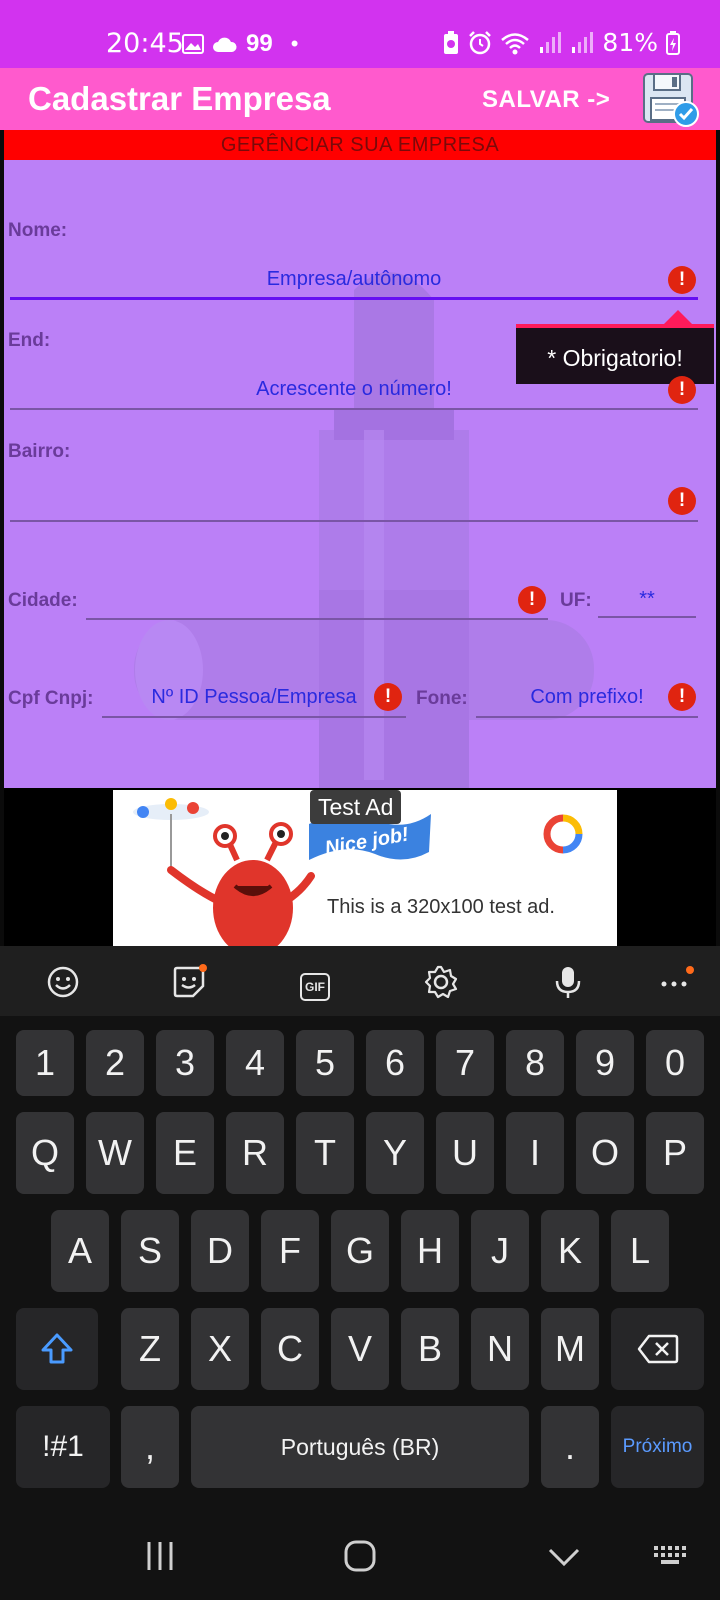 The width and height of the screenshot is (720, 1600). What do you see at coordinates (220, 1251) in the screenshot?
I see `key-d: D` at bounding box center [220, 1251].